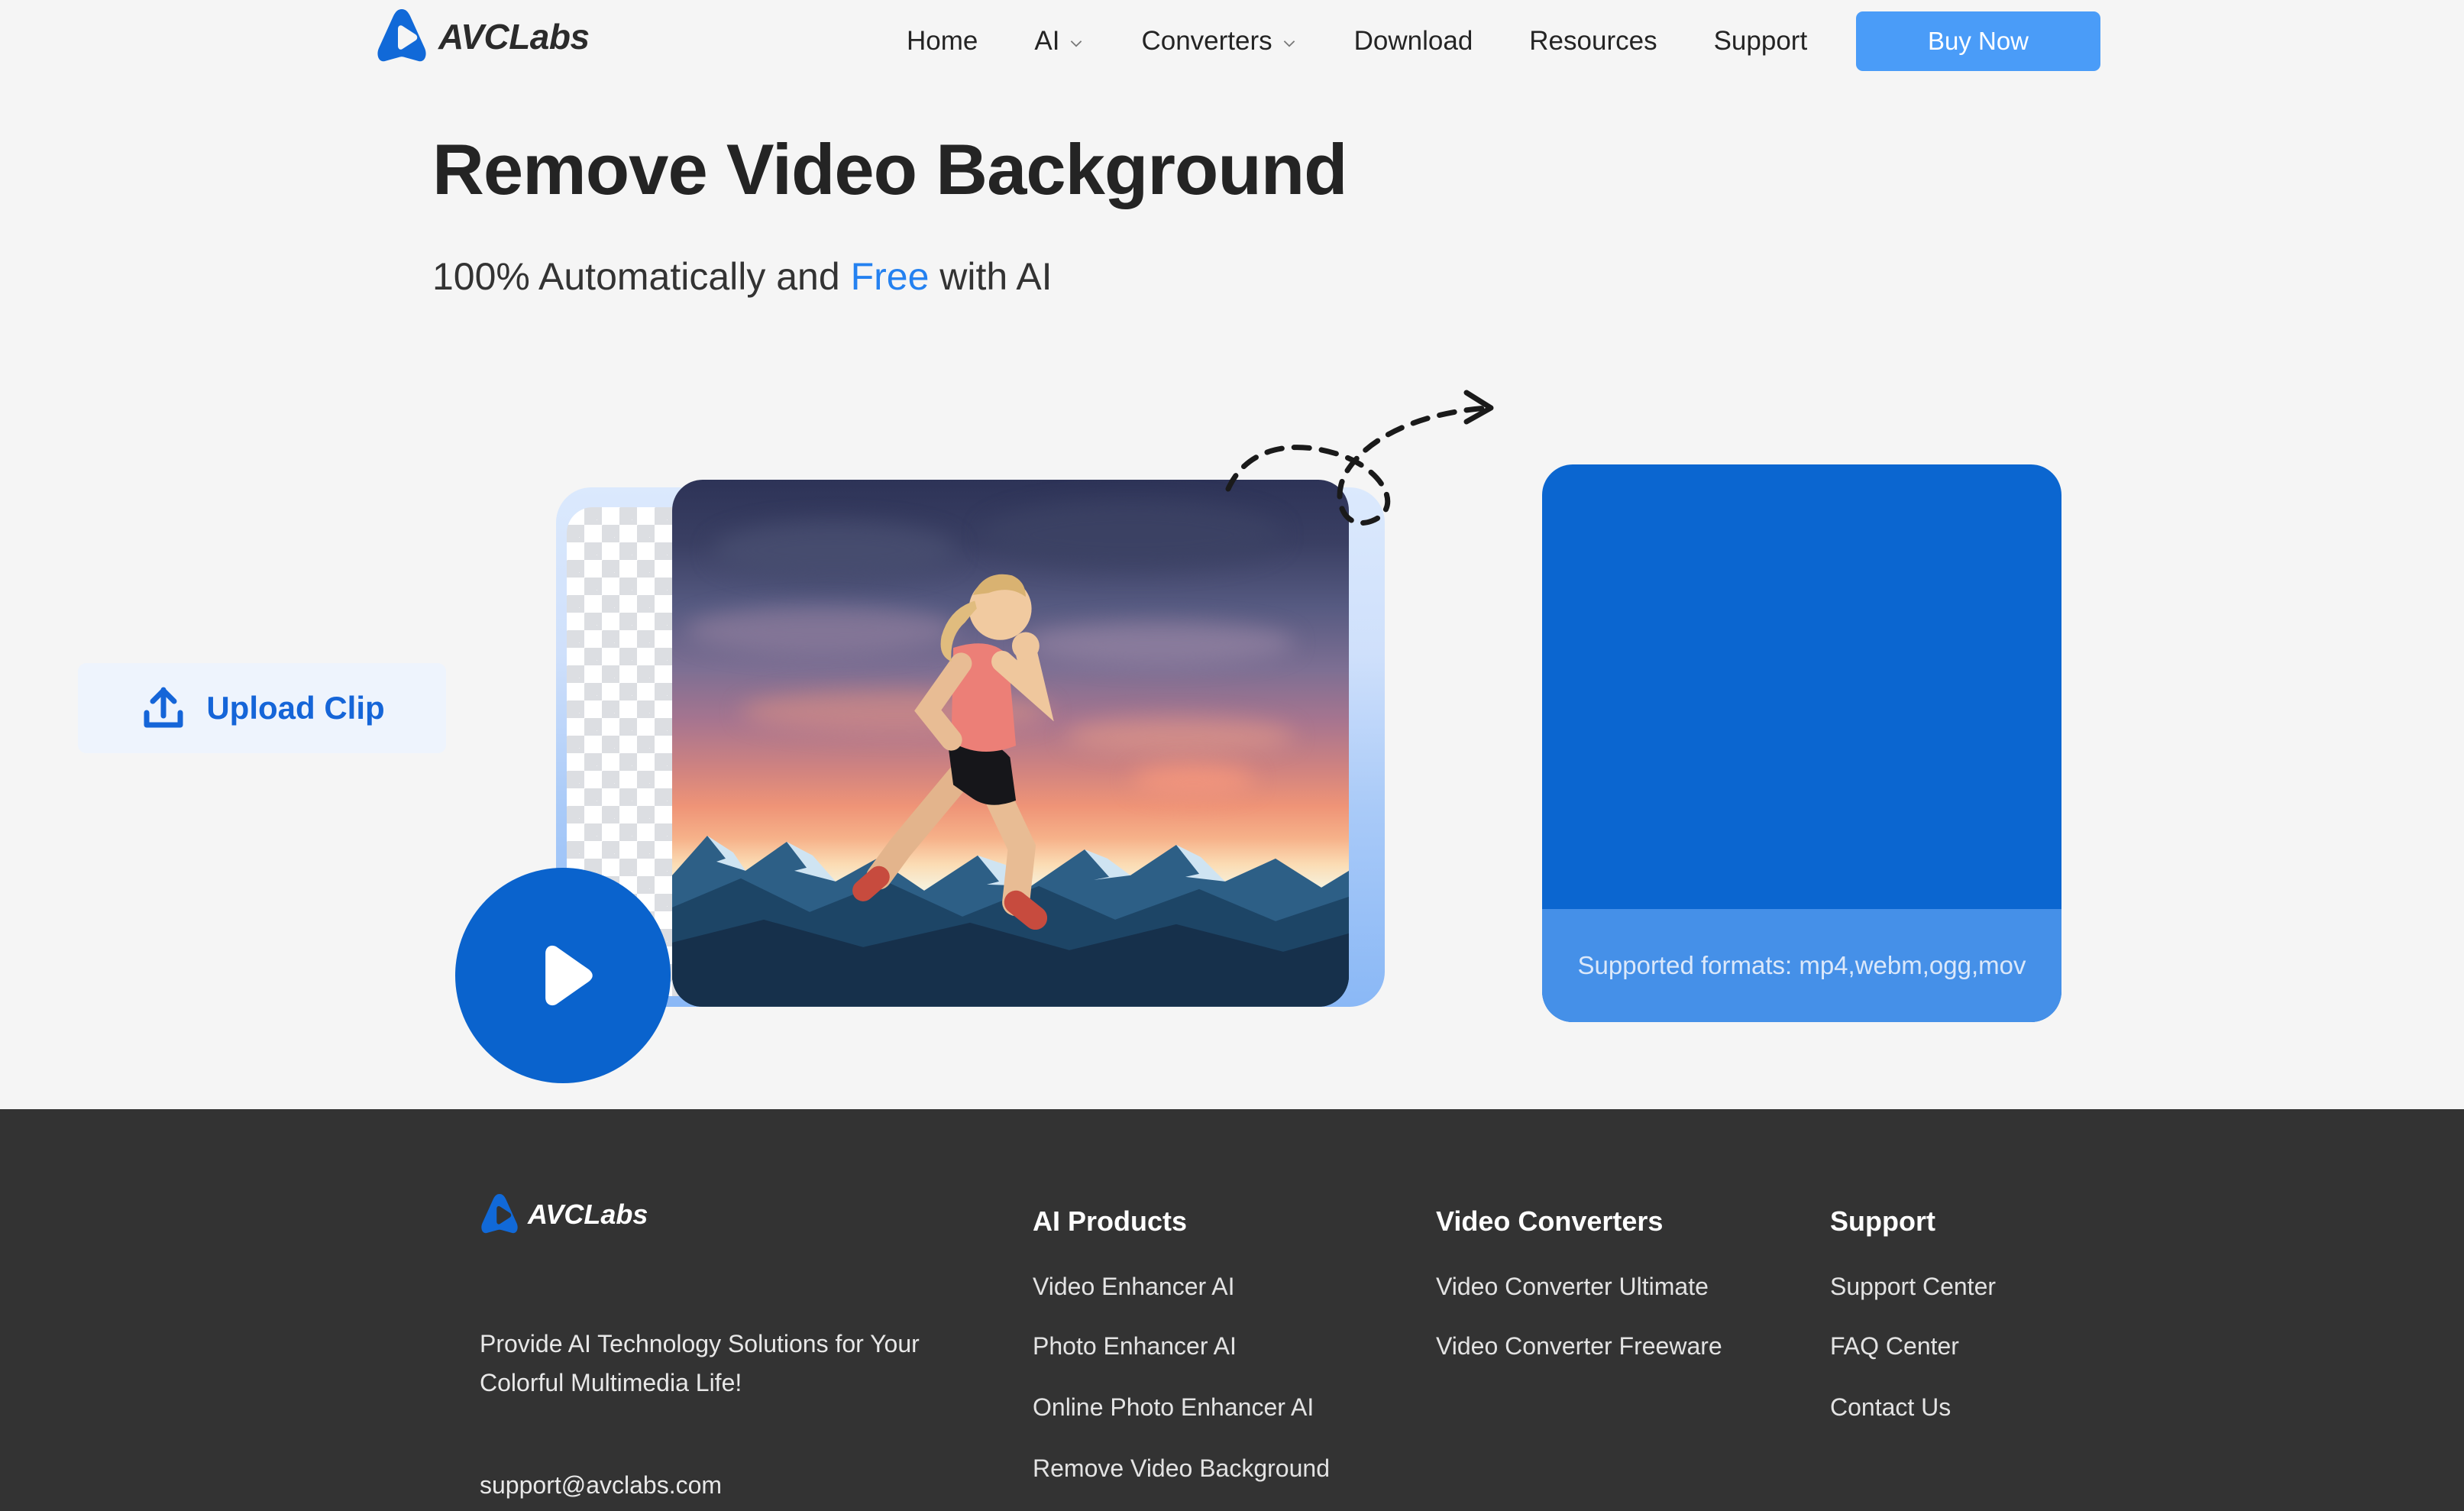 Image resolution: width=2464 pixels, height=1511 pixels. I want to click on curved-dashed-arrow-icon, so click(1359, 458).